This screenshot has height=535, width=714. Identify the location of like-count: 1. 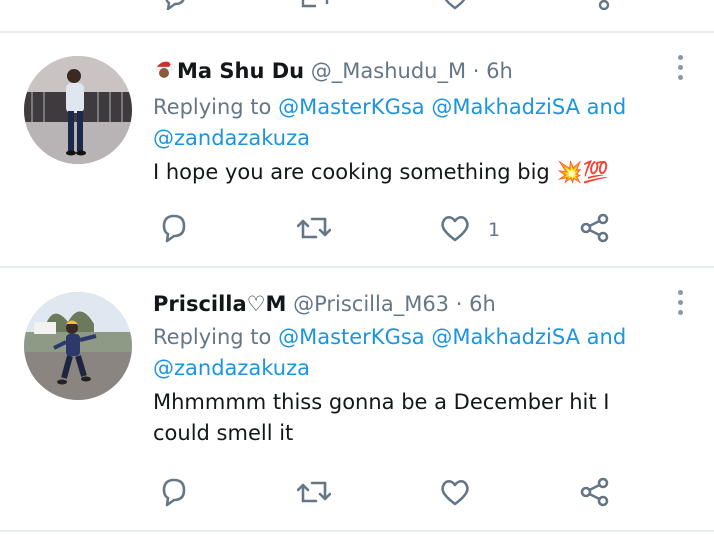
(494, 230).